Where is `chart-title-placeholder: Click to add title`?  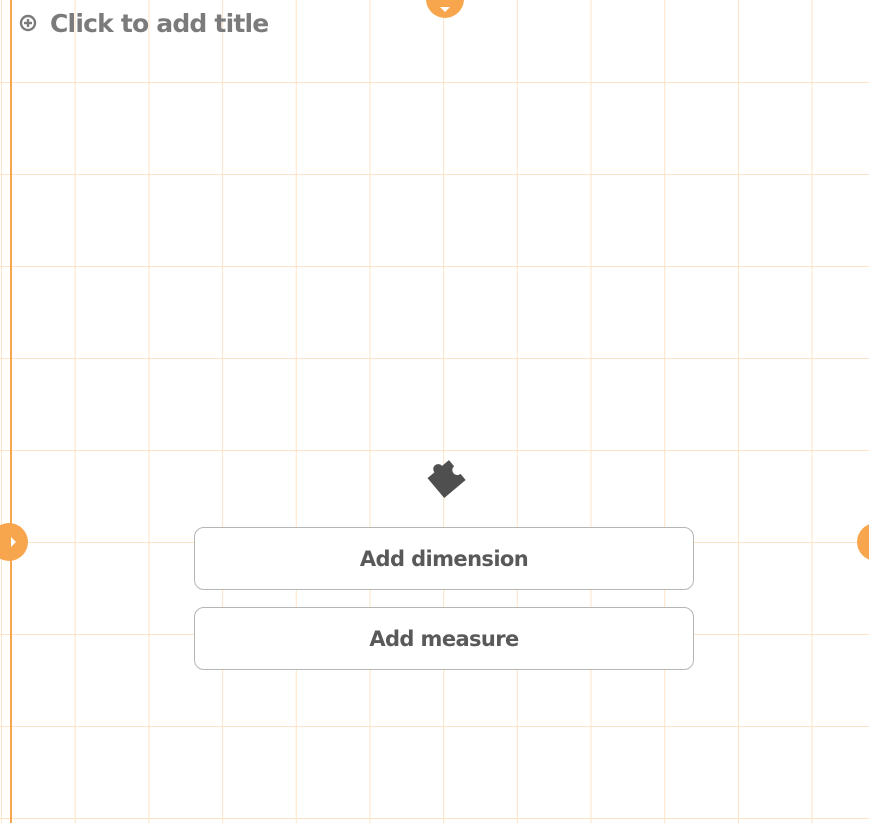
chart-title-placeholder: Click to add title is located at coordinates (159, 23).